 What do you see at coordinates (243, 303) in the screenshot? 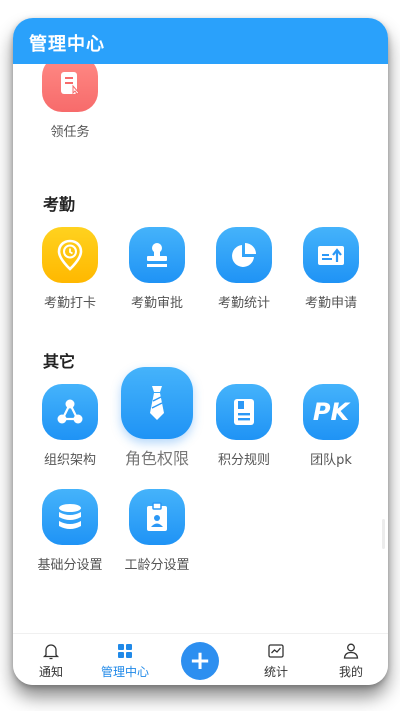
I see `grid-item-label: 考勤统计` at bounding box center [243, 303].